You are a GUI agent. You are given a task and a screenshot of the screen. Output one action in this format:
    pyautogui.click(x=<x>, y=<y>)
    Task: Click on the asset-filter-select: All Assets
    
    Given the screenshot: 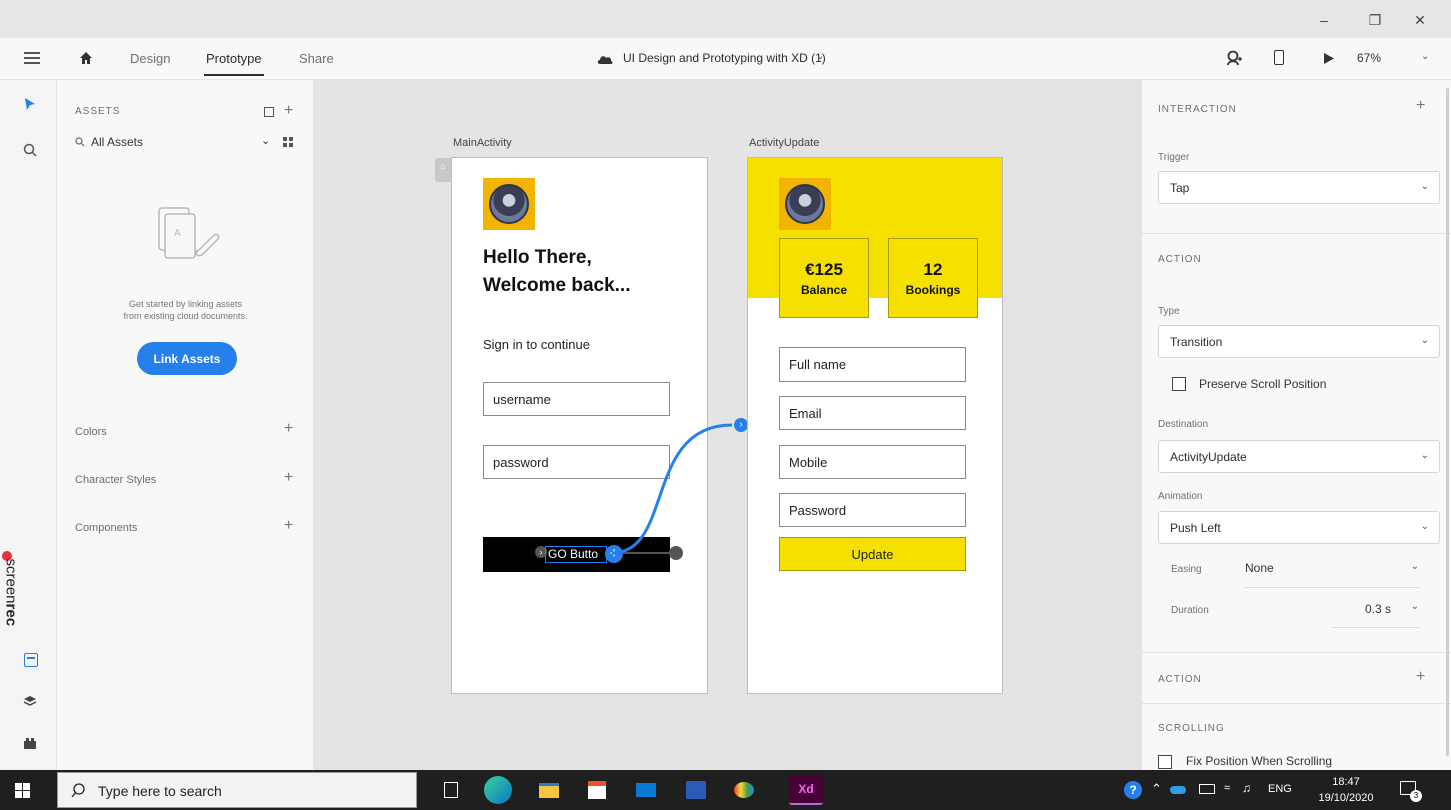 What is the action you would take?
    pyautogui.click(x=117, y=142)
    